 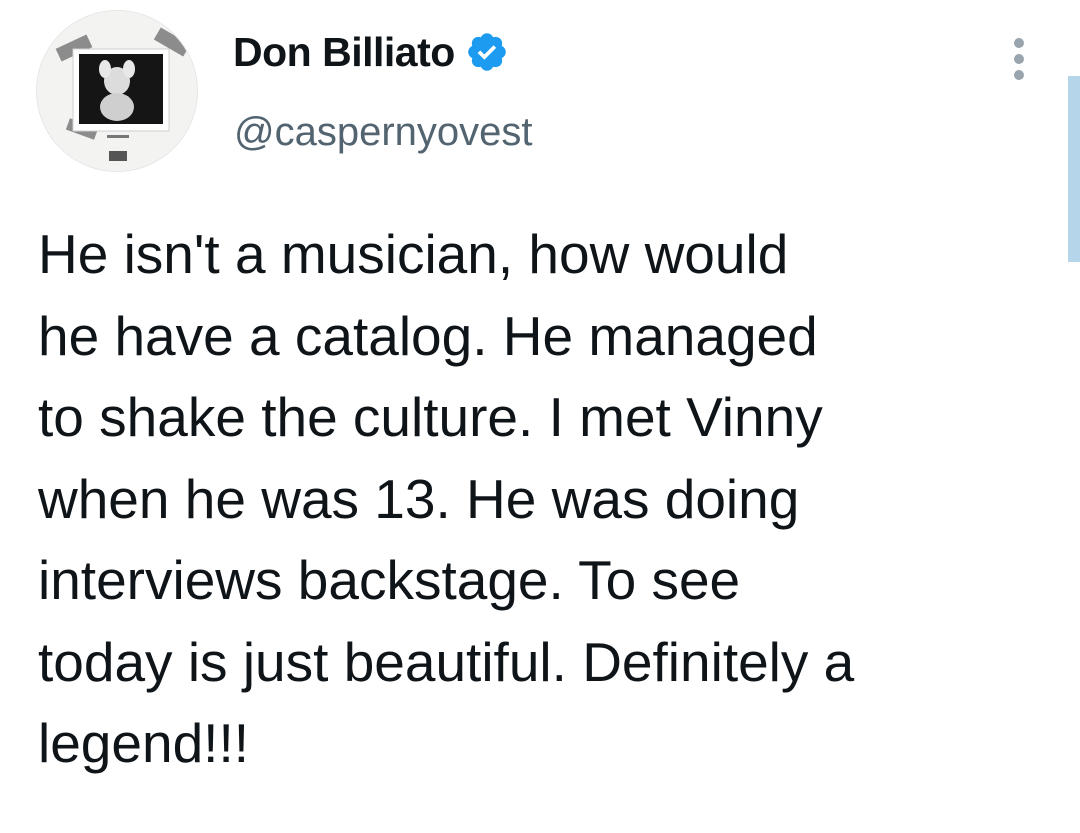 I want to click on more-options-button, so click(x=1020, y=57).